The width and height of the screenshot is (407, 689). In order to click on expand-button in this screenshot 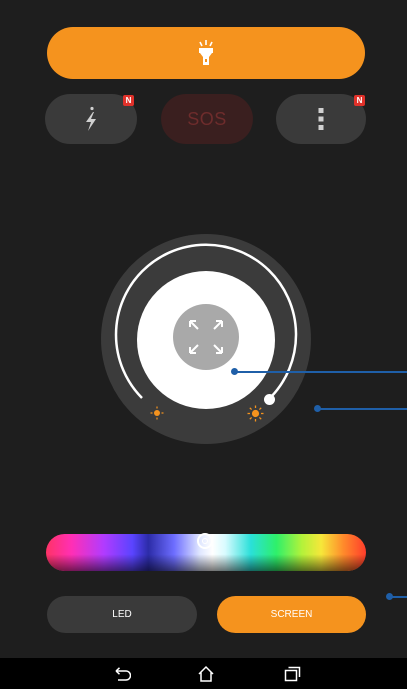, I will do `click(206, 337)`.